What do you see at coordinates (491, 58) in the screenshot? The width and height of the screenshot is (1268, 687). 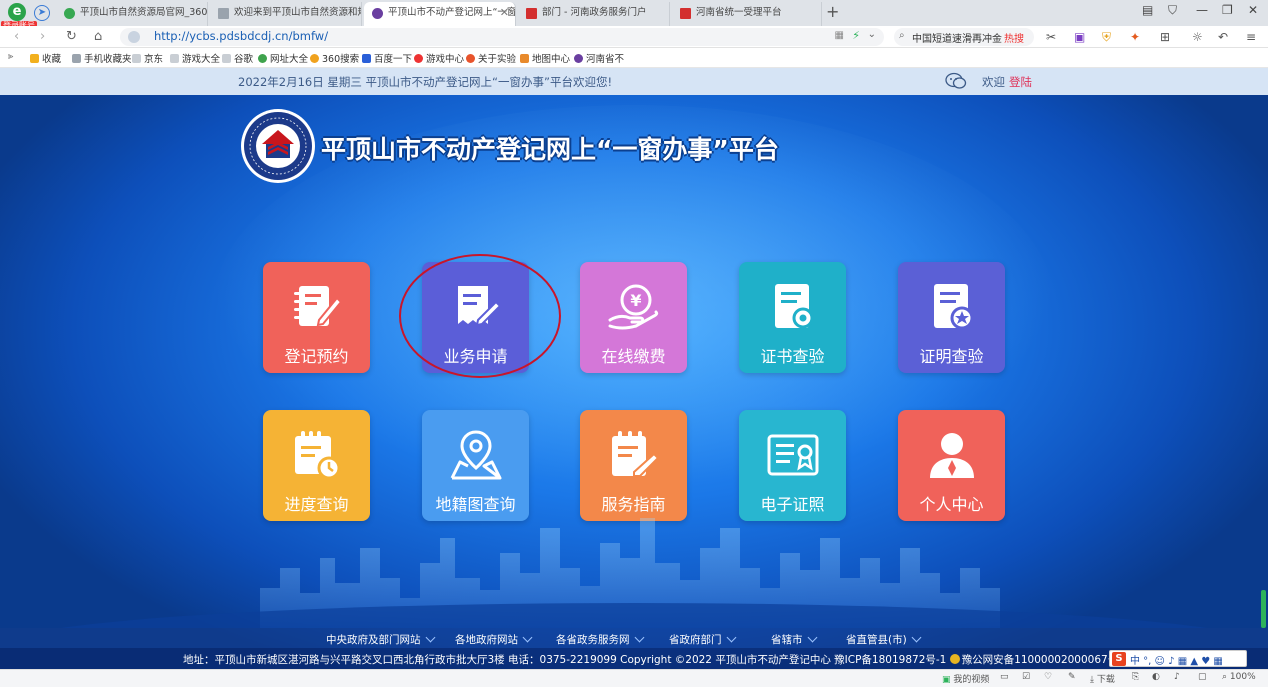 I see `bookmark-item: 关于实验` at bounding box center [491, 58].